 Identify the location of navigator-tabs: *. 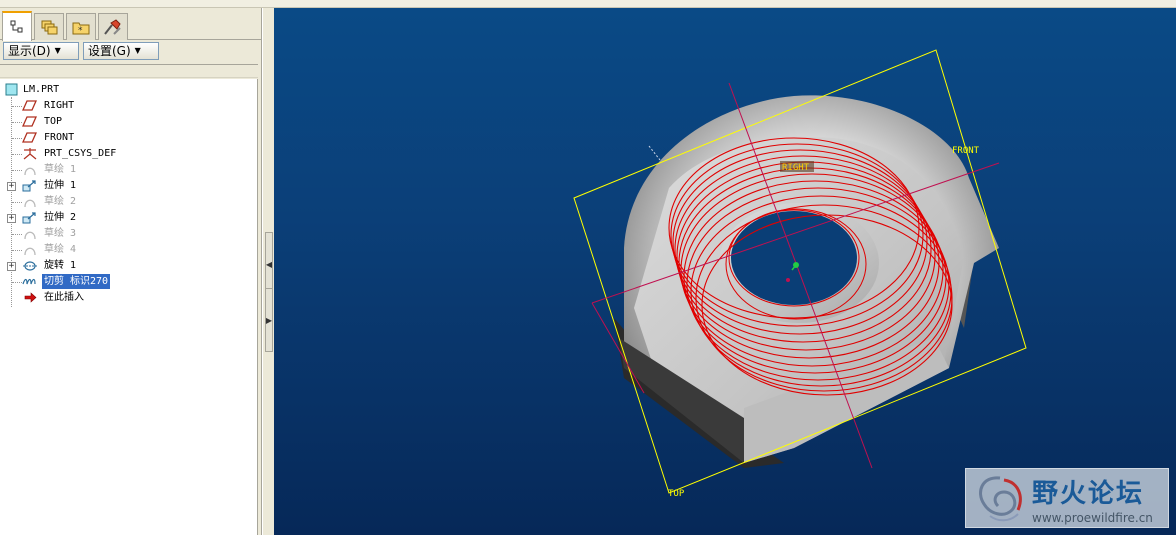
(131, 25).